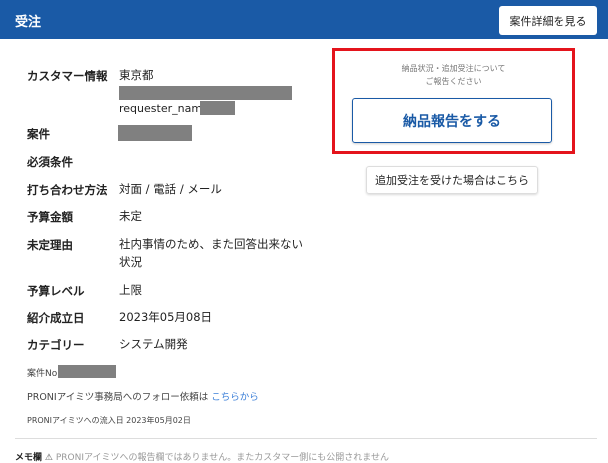 The image size is (608, 463). I want to click on report-highlight-box: 納品状況・追加受注について ご報告ください 納品報告をする, so click(453, 101).